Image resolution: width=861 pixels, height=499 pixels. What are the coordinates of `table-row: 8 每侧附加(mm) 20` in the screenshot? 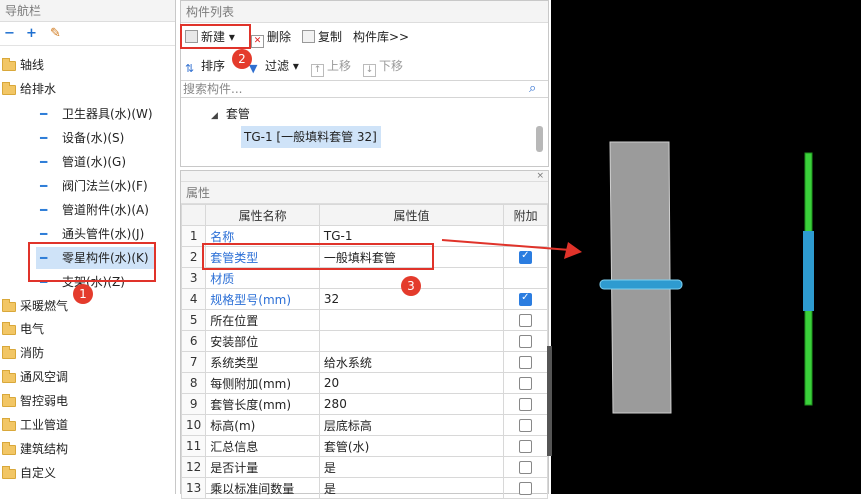 It's located at (364, 383).